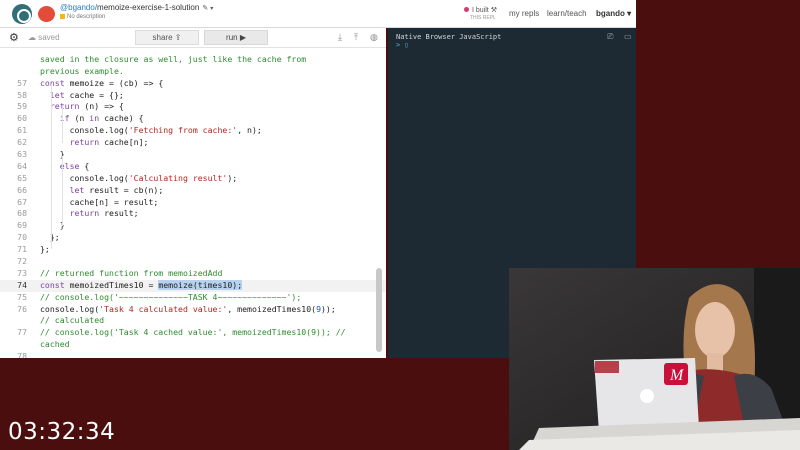 The width and height of the screenshot is (800, 450). I want to click on built-label: I built, so click(480, 10).